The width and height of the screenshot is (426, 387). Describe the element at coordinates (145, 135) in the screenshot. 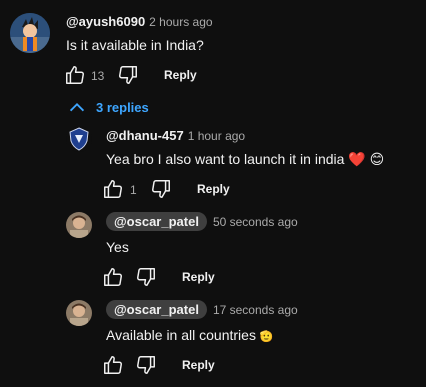

I see `reply-author: @dhanu-457` at that location.